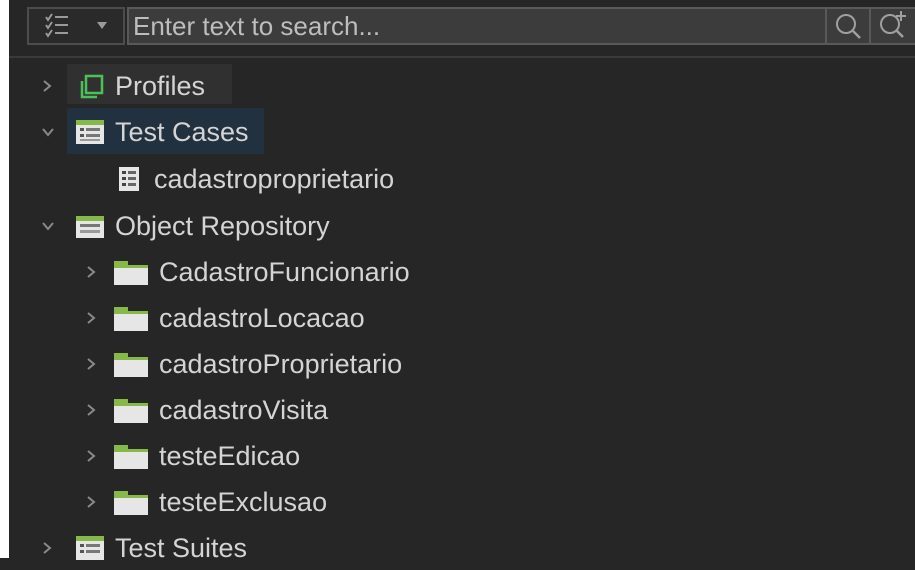 The image size is (915, 570). I want to click on window-edge, so click(4, 279).